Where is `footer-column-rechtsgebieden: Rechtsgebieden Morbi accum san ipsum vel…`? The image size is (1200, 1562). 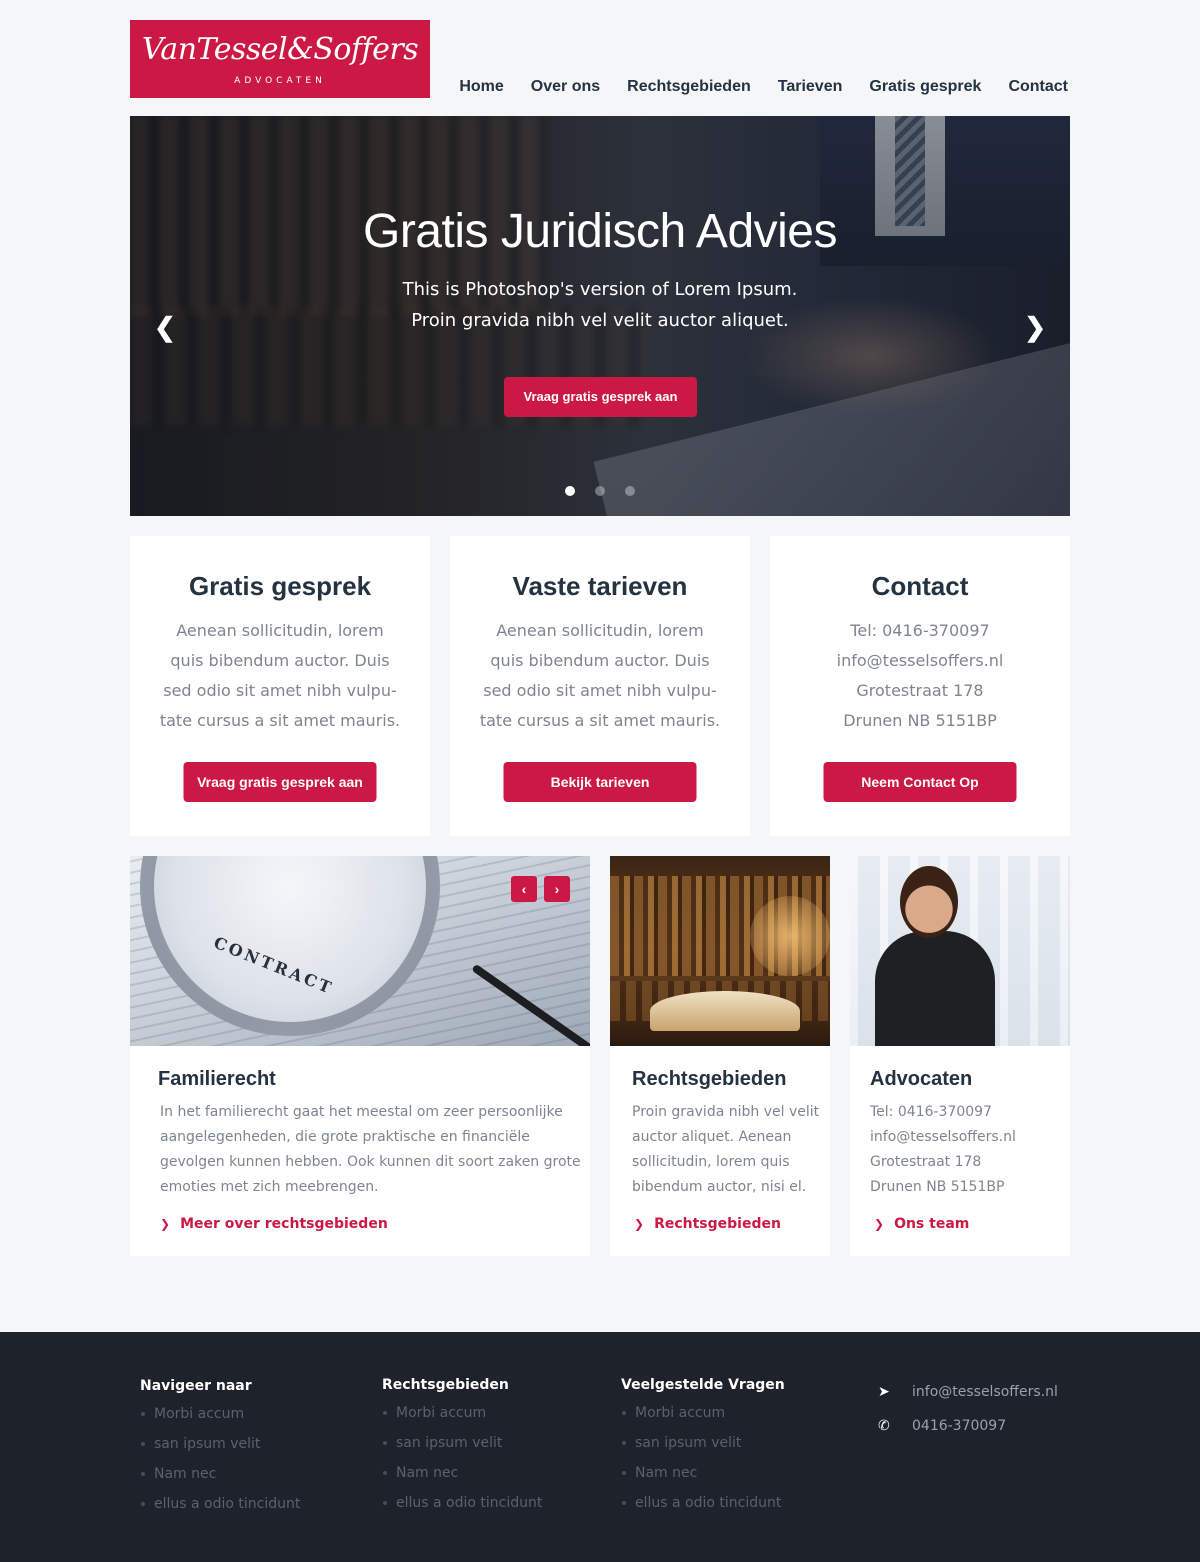
footer-column-rechtsgebieden: Rechtsgebieden Morbi accum san ipsum vel… is located at coordinates (462, 1450).